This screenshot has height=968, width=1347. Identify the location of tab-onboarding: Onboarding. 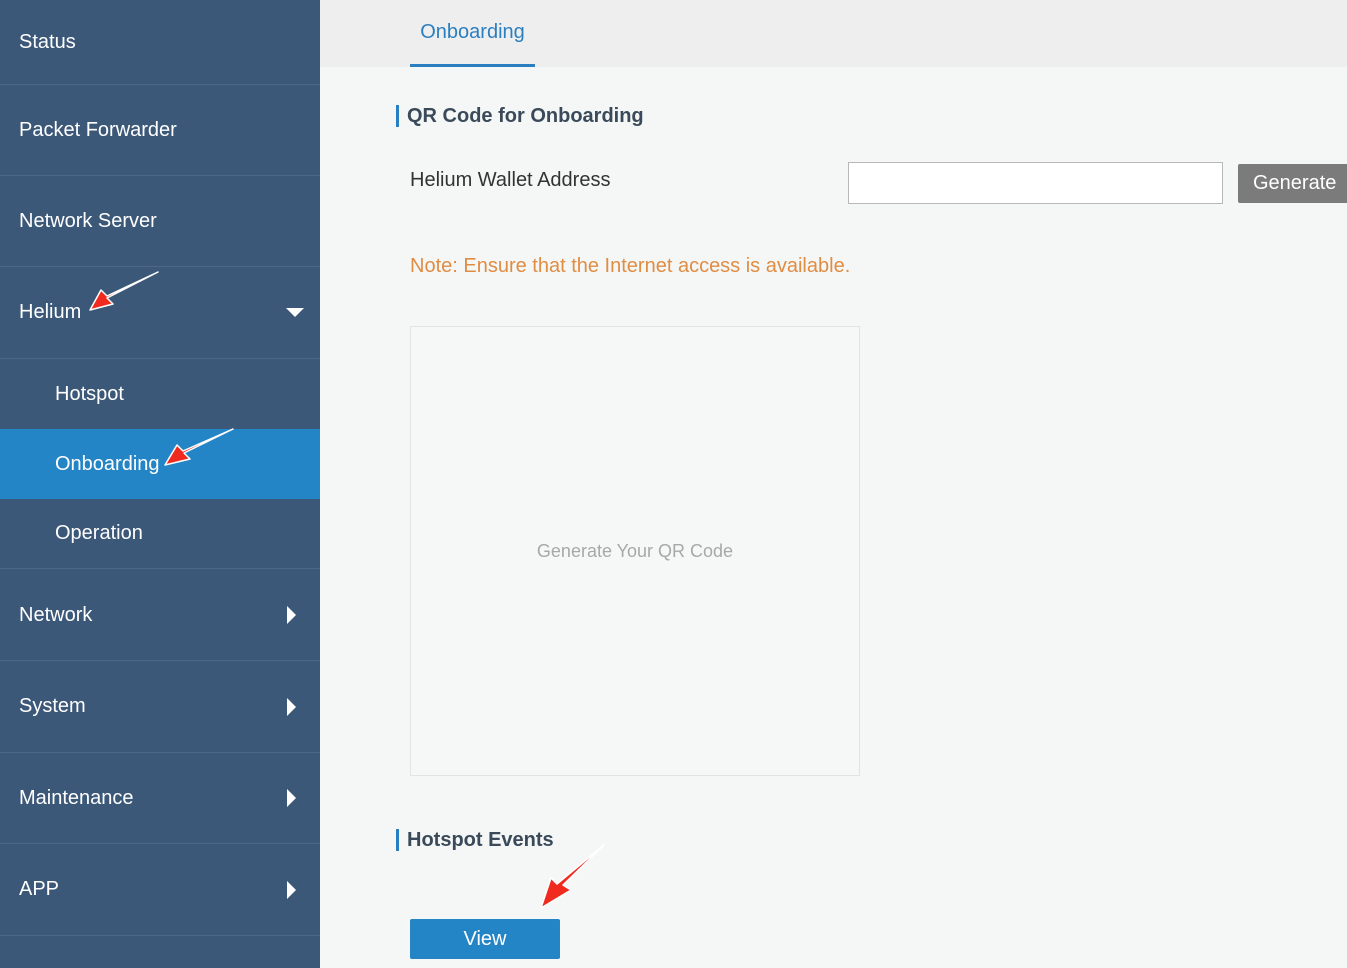
(472, 33).